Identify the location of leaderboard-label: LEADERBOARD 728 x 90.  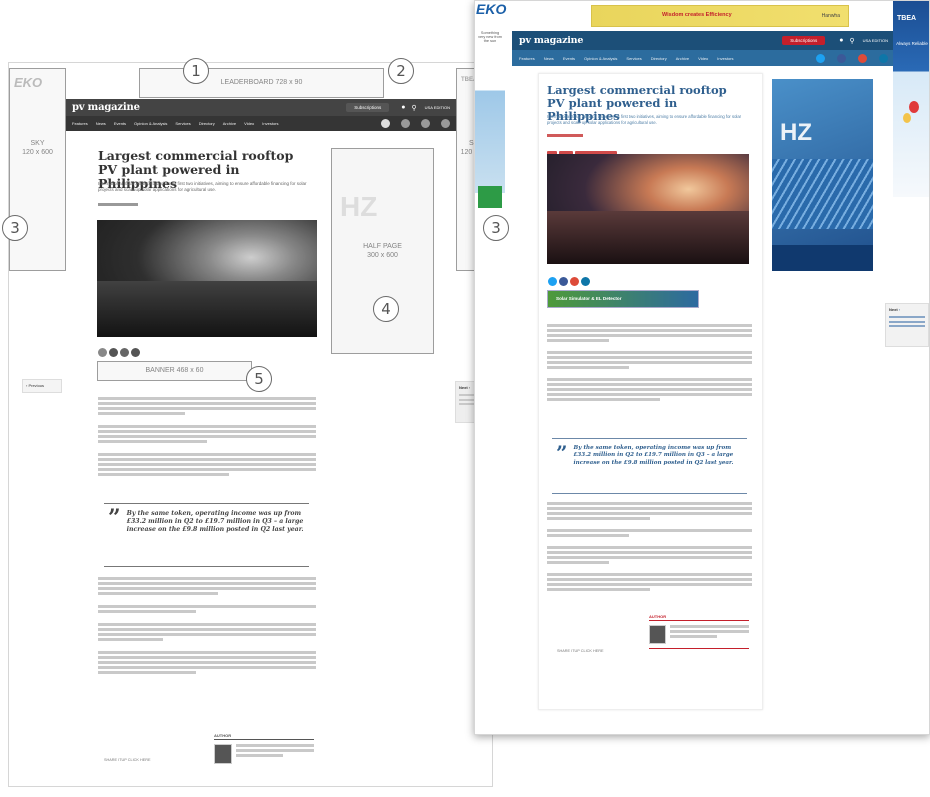
(261, 83).